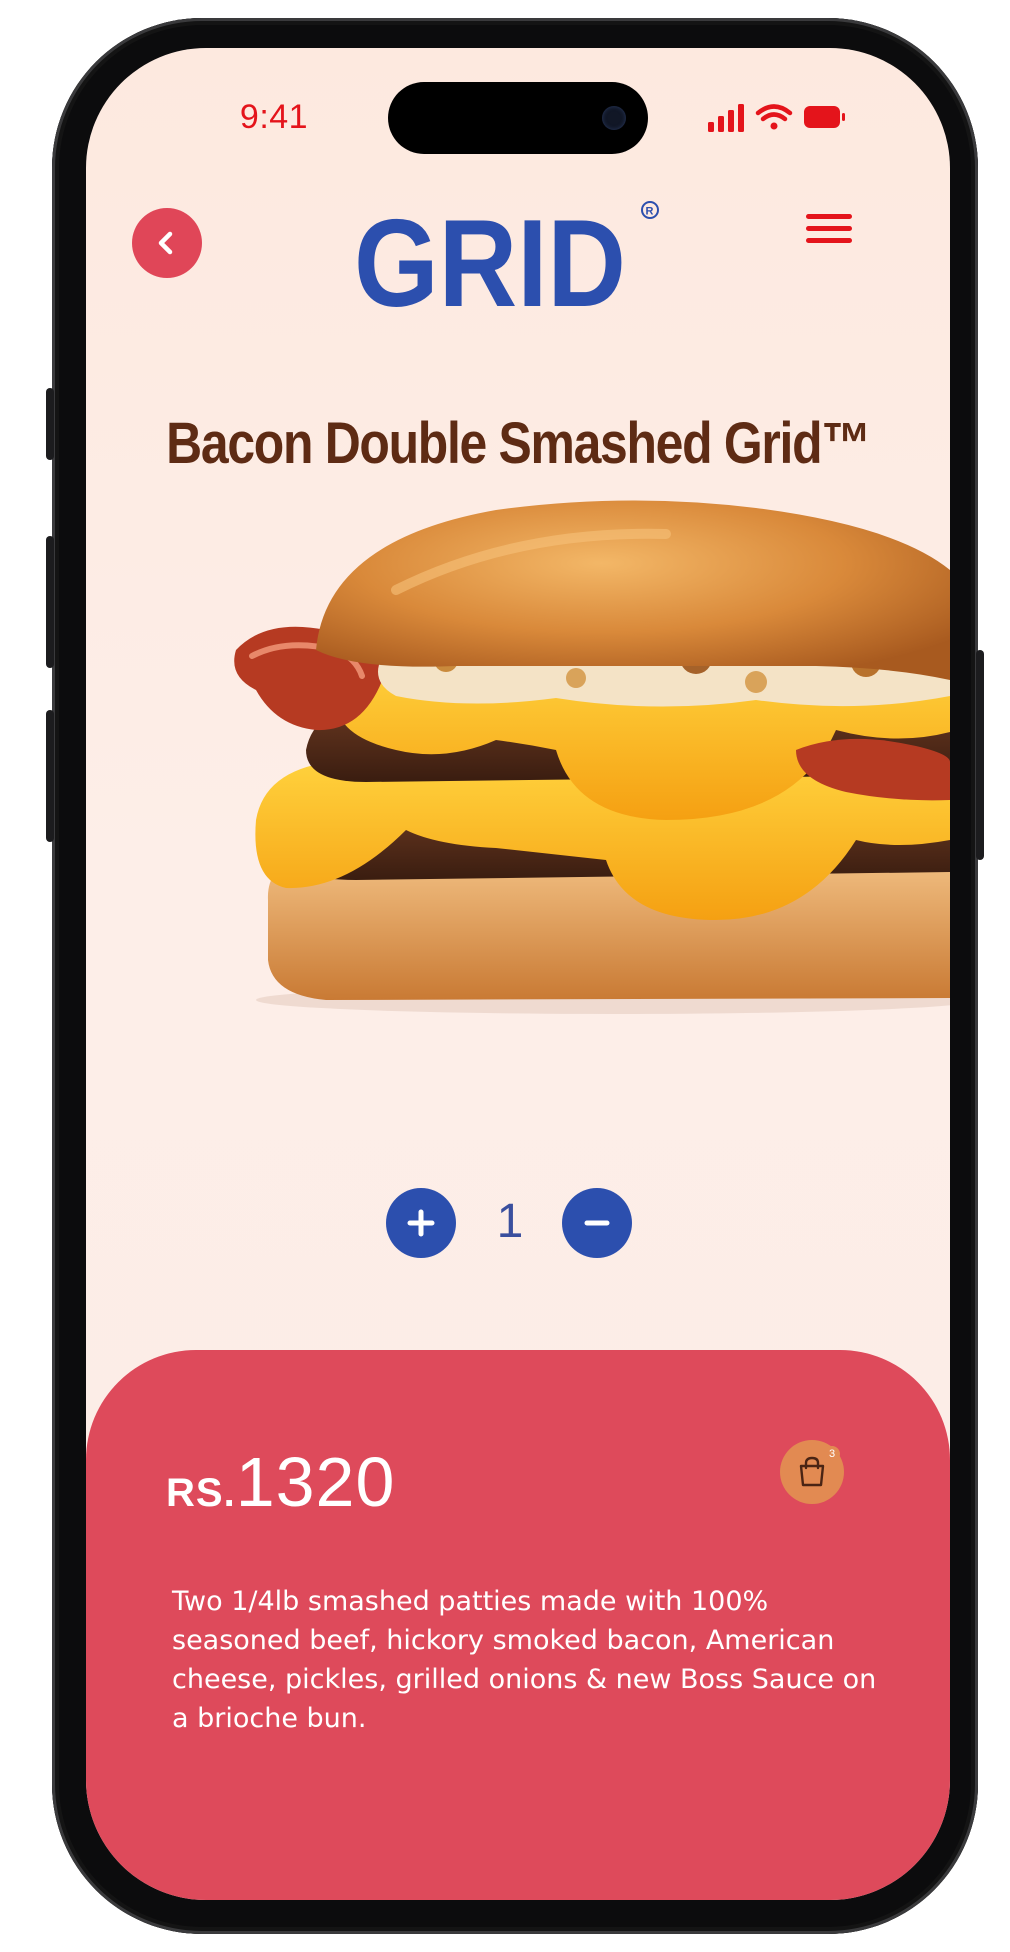 This screenshot has height=1952, width=1010. I want to click on status-icons, so click(793, 118).